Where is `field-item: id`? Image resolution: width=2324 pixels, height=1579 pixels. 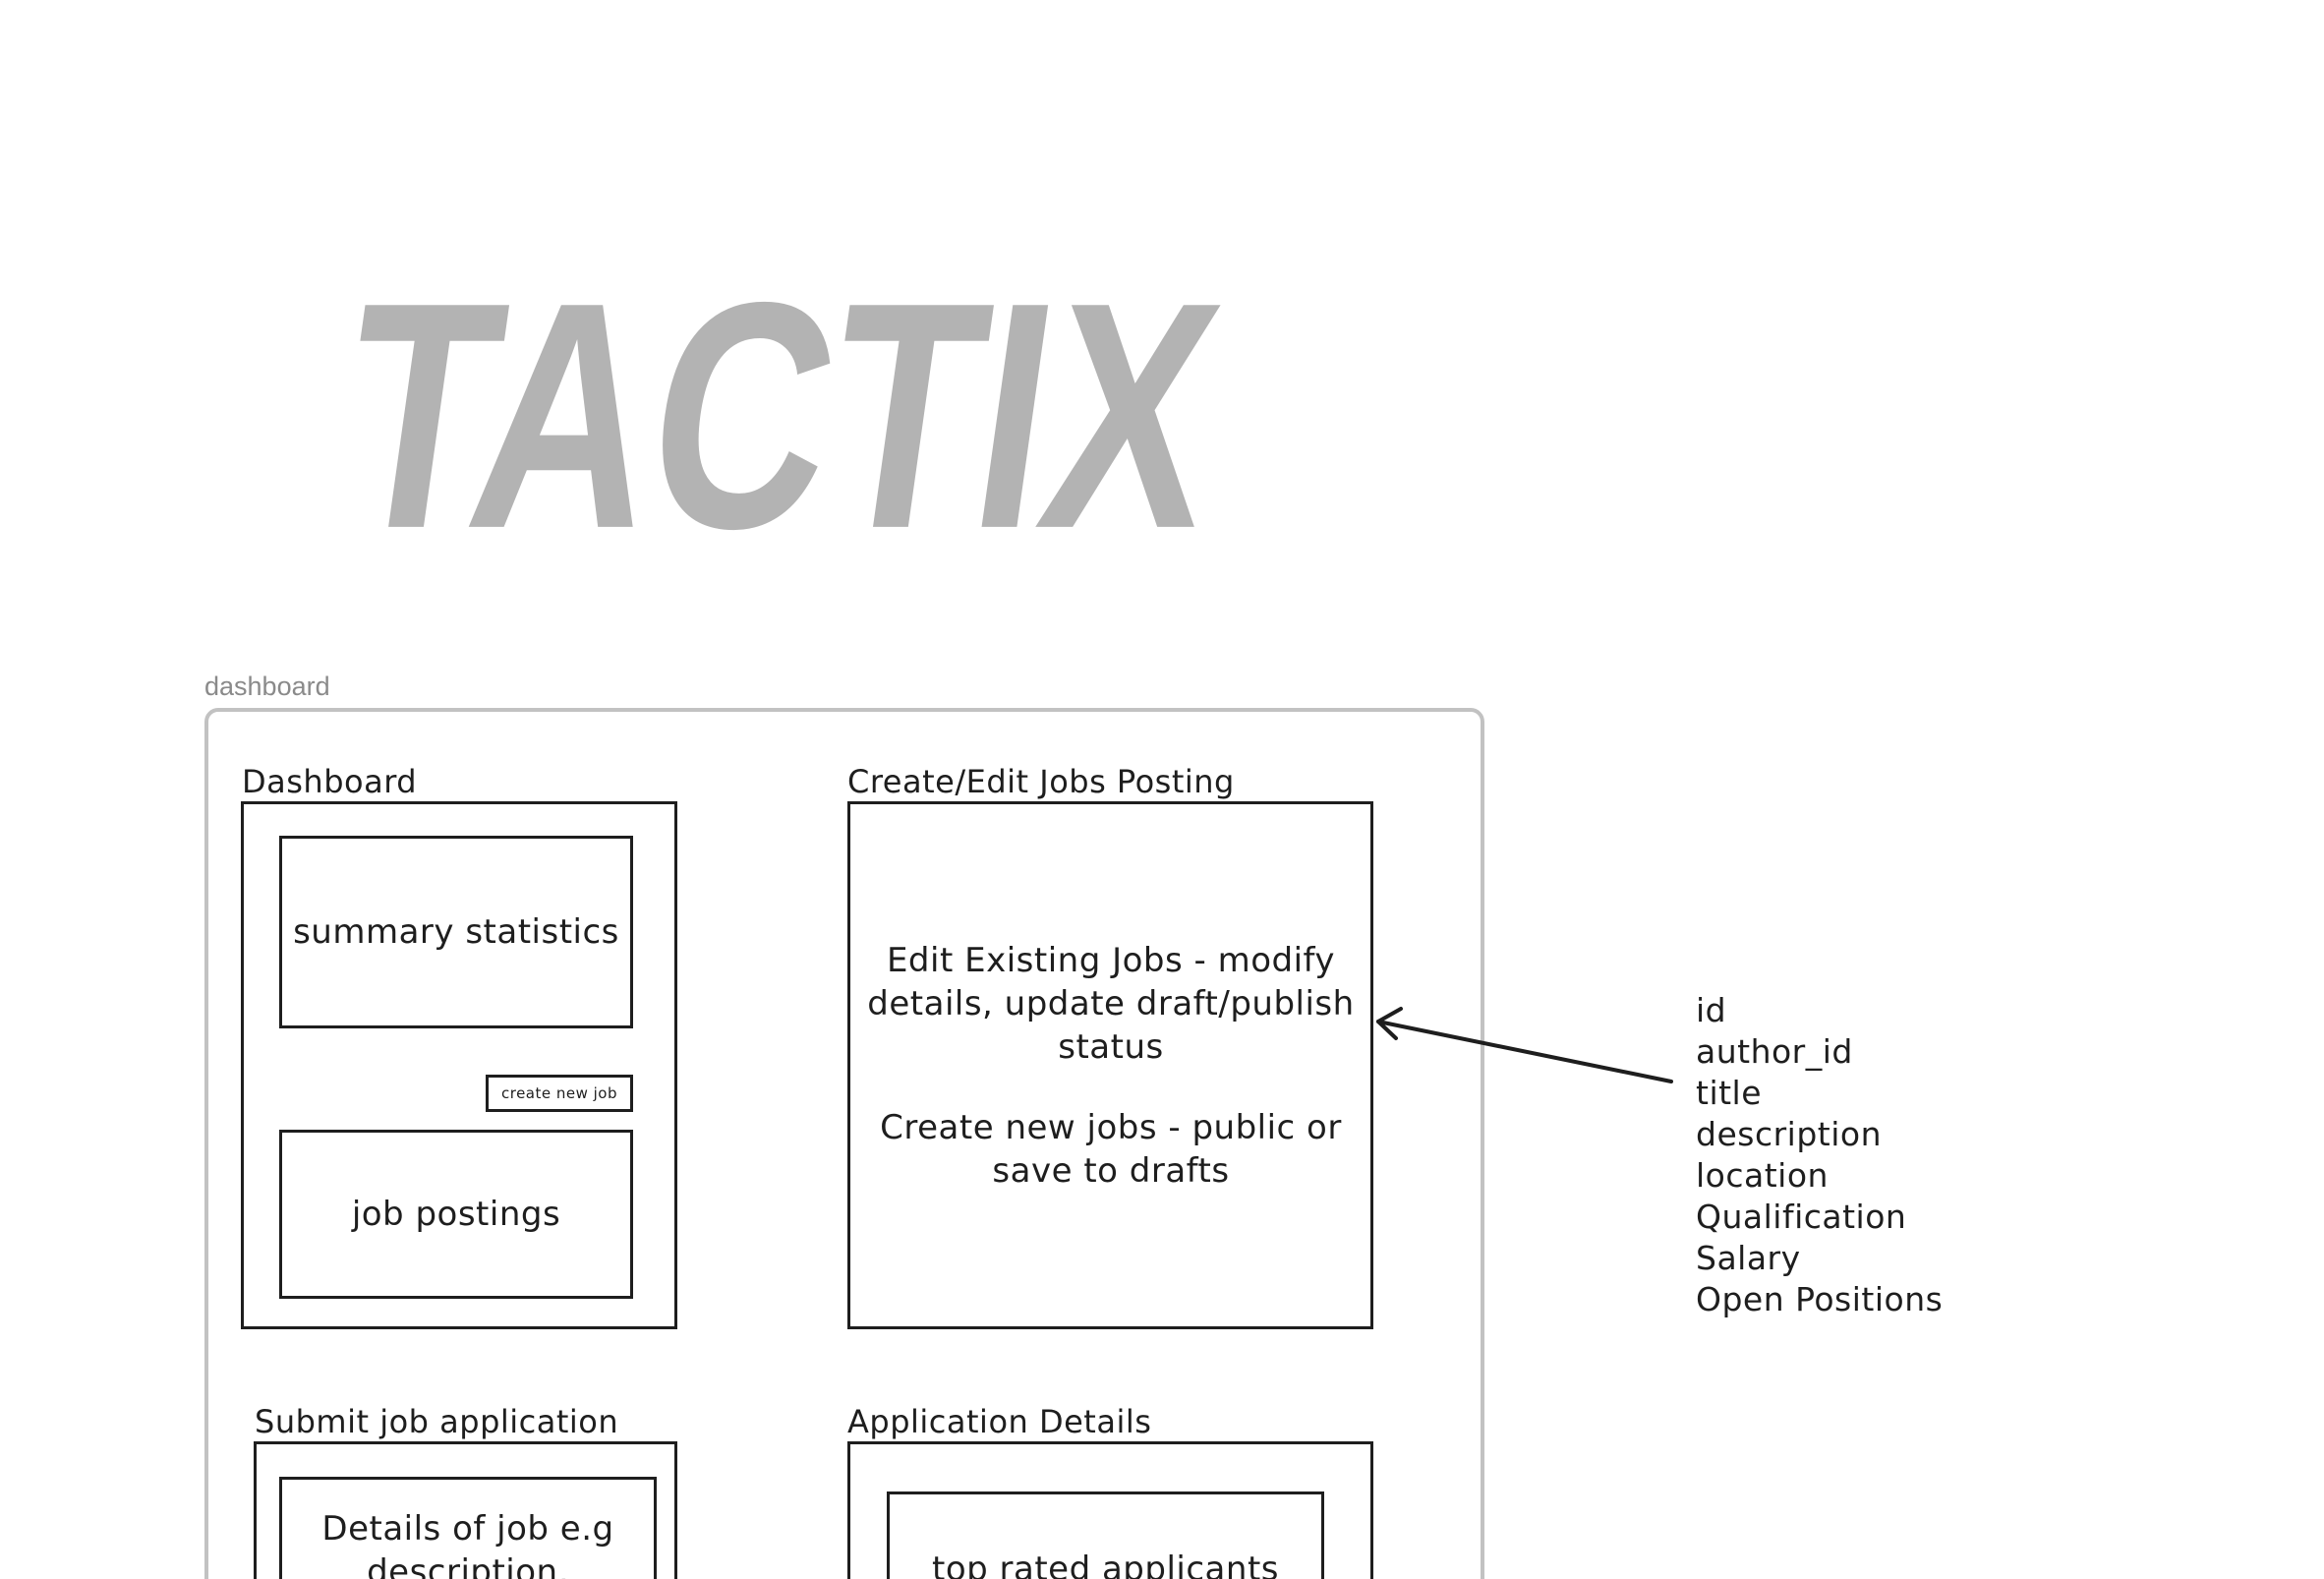 field-item: id is located at coordinates (1711, 1010).